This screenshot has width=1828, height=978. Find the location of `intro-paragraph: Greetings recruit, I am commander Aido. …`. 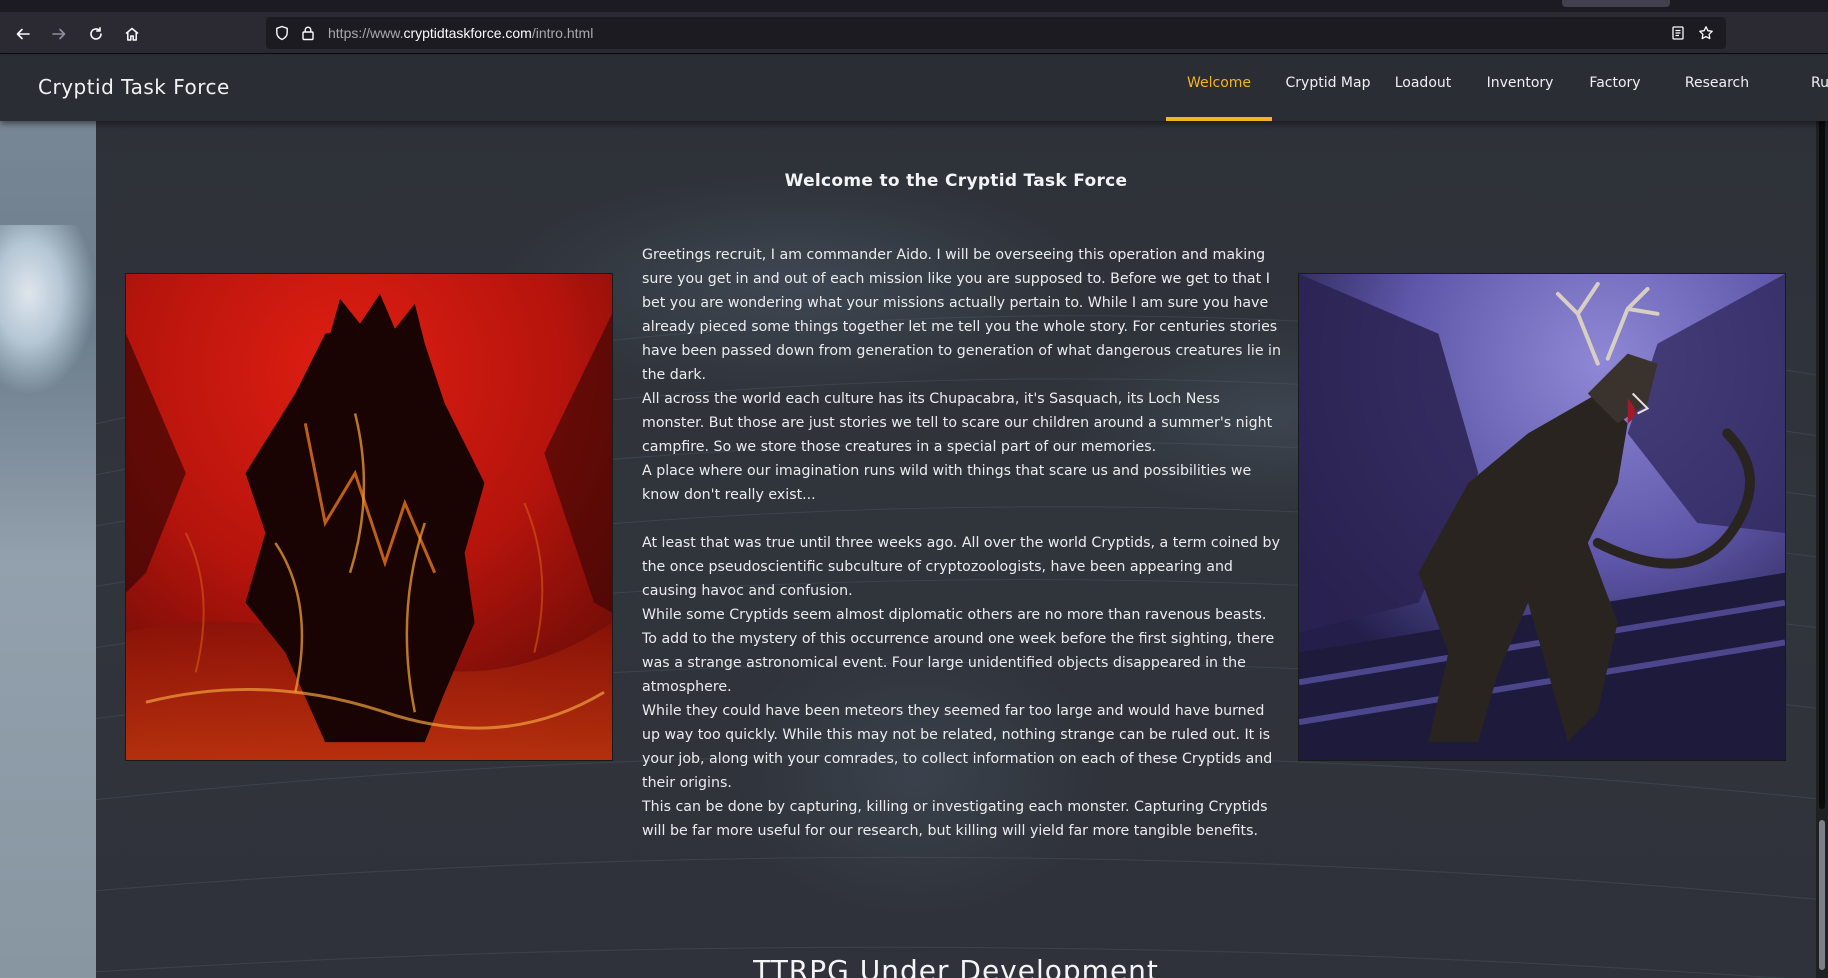

intro-paragraph: Greetings recruit, I am commander Aido. … is located at coordinates (961, 315).